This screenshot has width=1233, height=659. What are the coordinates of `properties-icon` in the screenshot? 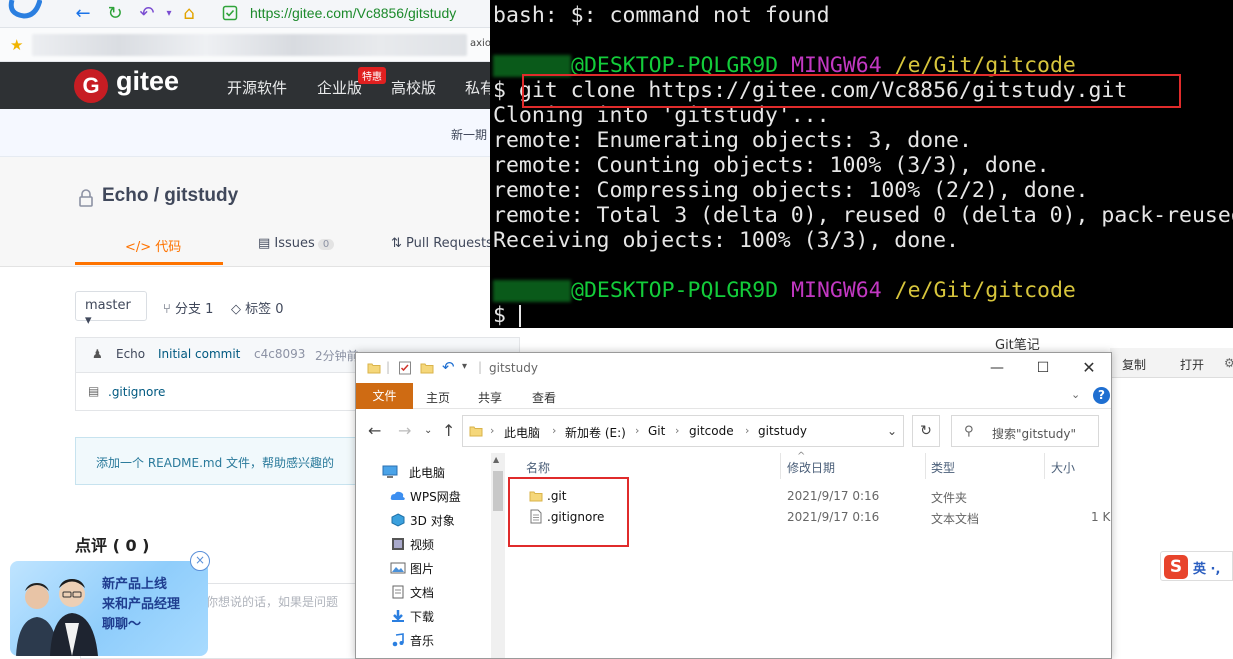 It's located at (405, 368).